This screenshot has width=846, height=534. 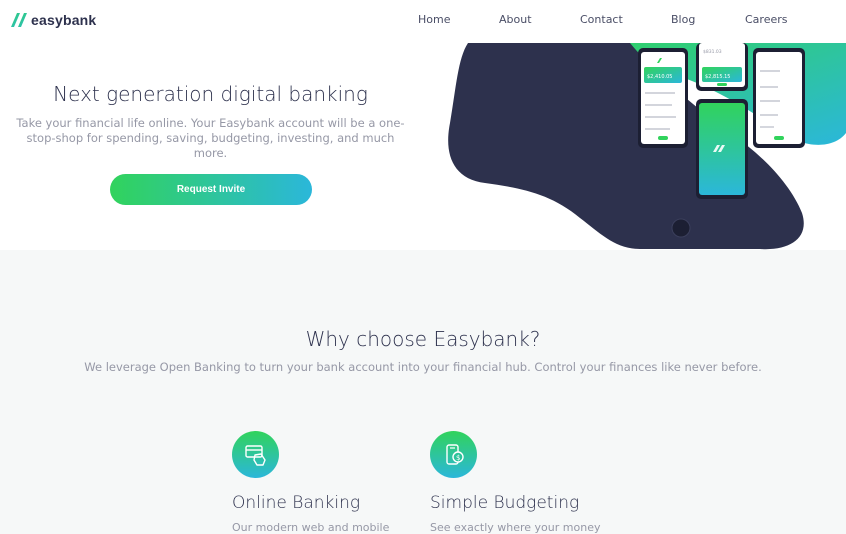 I want to click on feature-title: Online Banking, so click(x=296, y=503).